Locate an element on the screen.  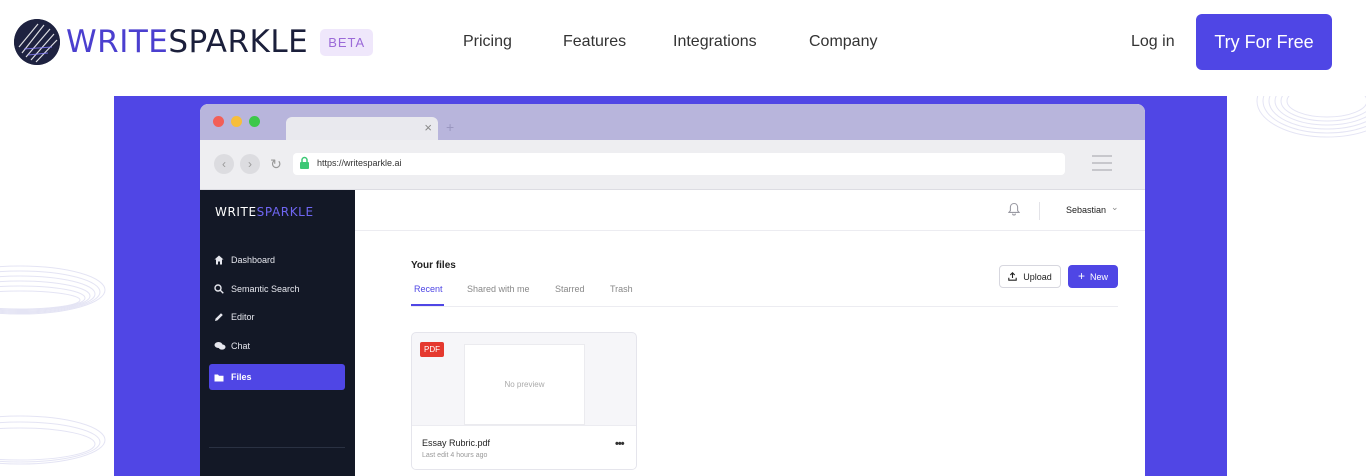
app-brand-first: WRITE is located at coordinates (236, 212).